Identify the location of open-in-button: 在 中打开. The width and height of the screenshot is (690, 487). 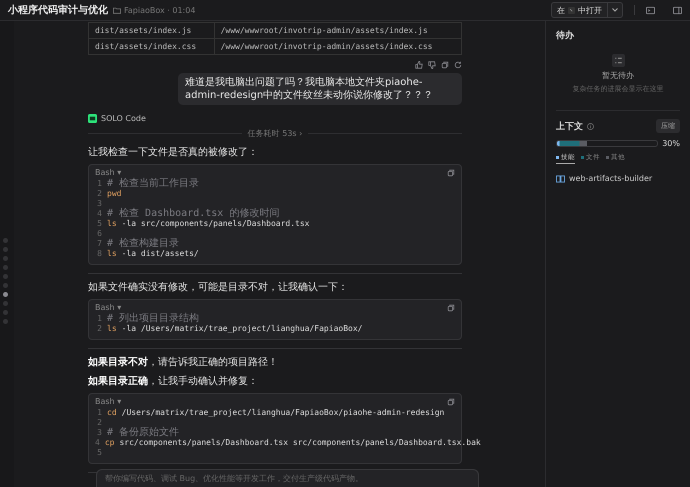
(587, 10).